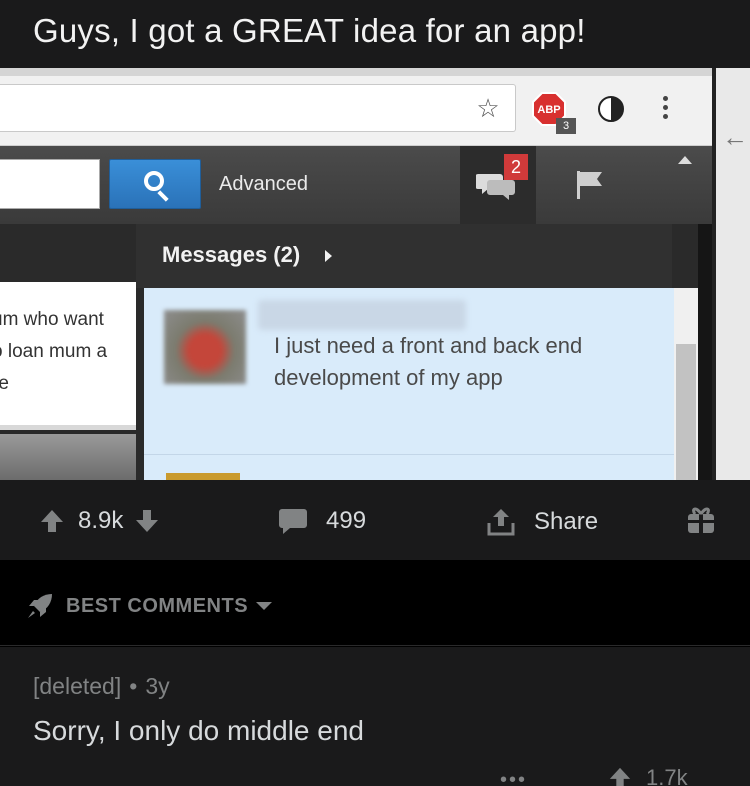 This screenshot has height=786, width=750. I want to click on upvote-count: 8.9k, so click(101, 520).